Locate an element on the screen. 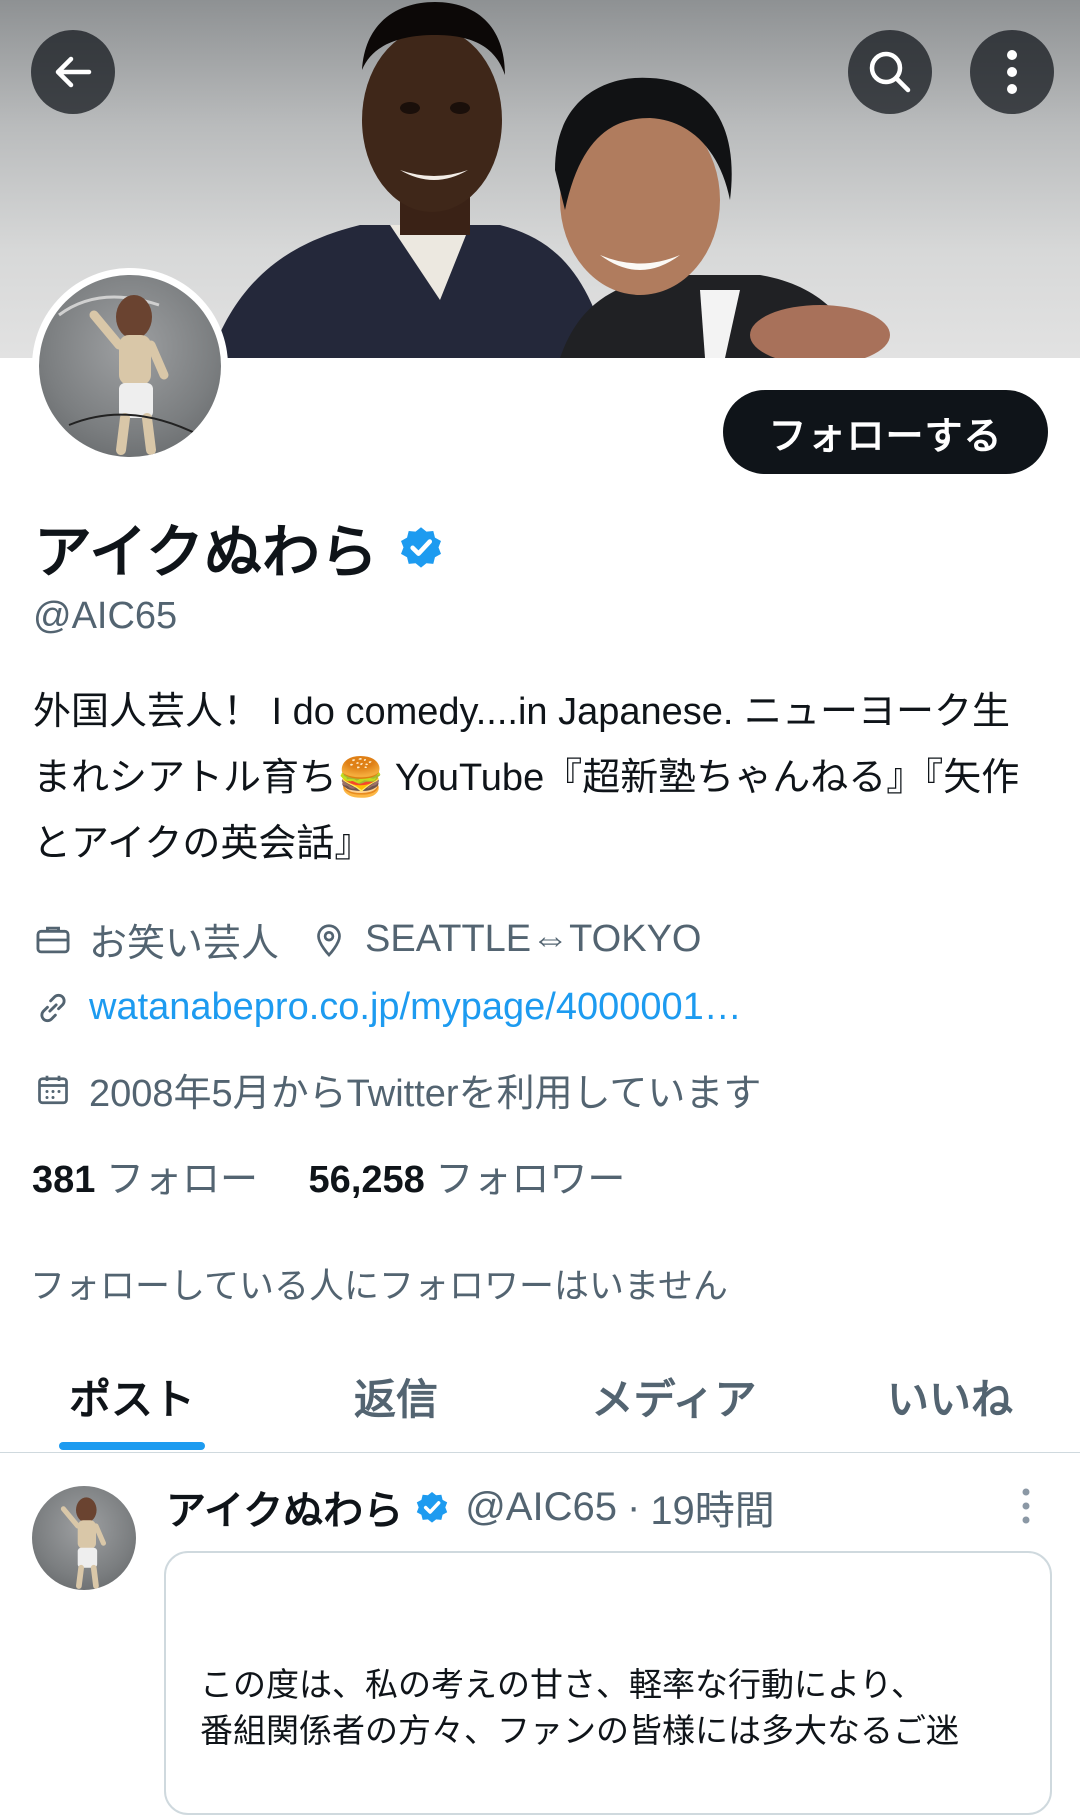 This screenshot has height=1815, width=1080. profile-meta-job-location: お笑い芸人 SEATTLE⇔TOKYO is located at coordinates (367, 939).